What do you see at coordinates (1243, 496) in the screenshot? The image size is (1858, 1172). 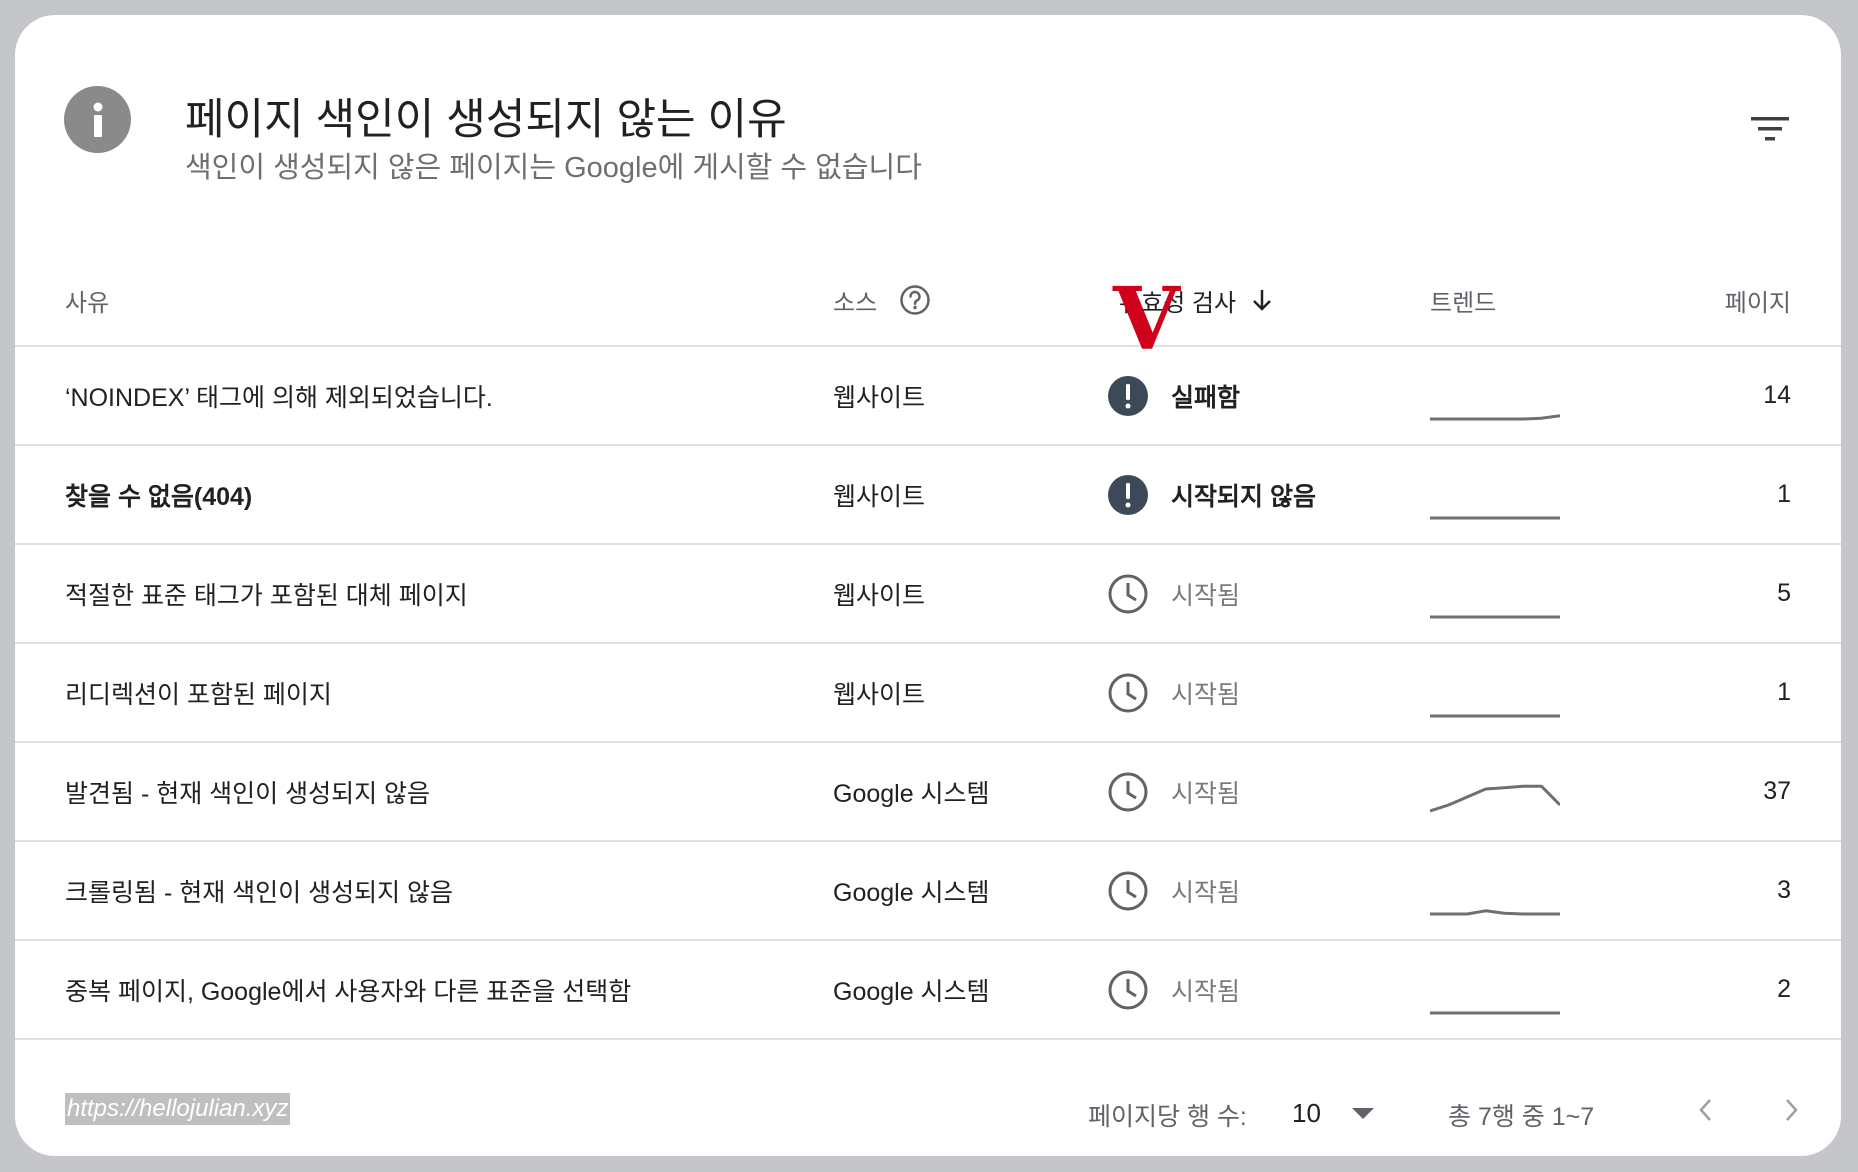 I see `row-validation-status: 시작되지 않음` at bounding box center [1243, 496].